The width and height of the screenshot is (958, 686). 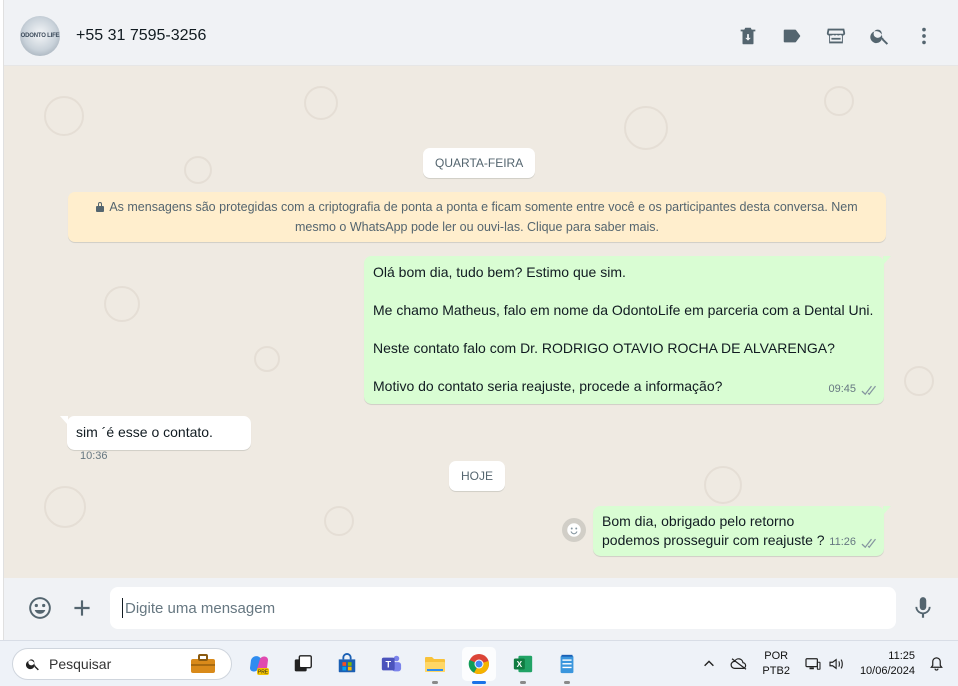 I want to click on emoji-icon, so click(x=40, y=608).